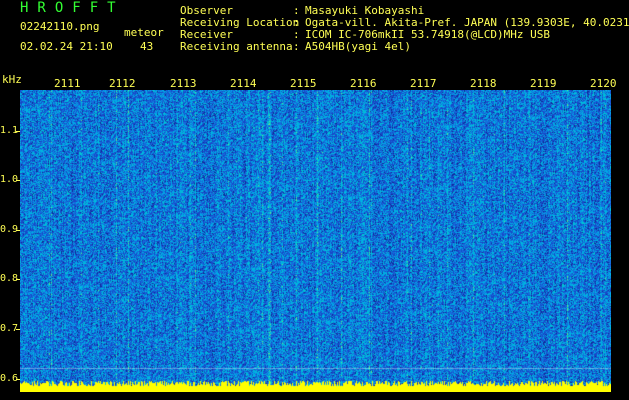 The height and width of the screenshot is (400, 629). I want to click on antenna-colon: :, so click(296, 46).